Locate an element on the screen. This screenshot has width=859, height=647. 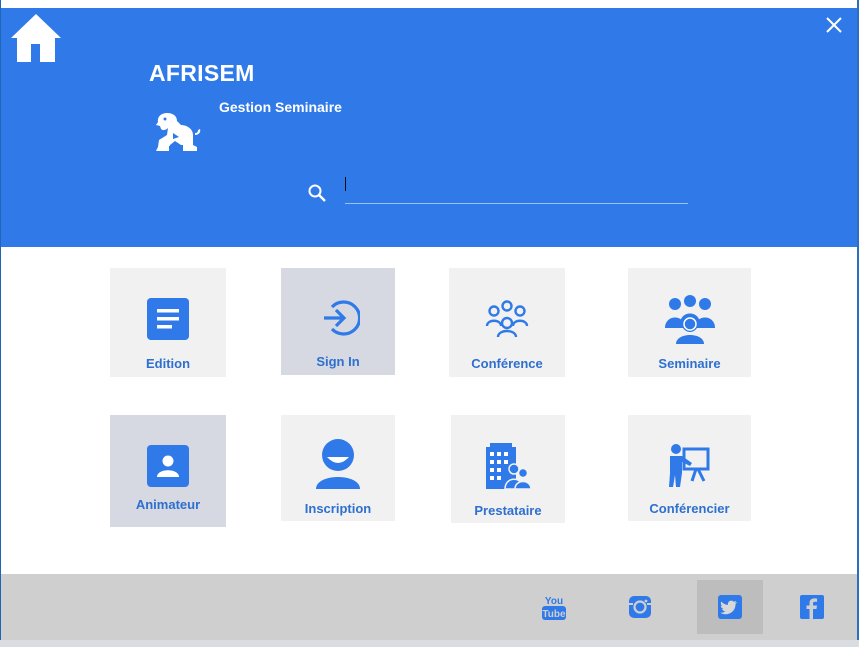
lion-icon is located at coordinates (178, 132).